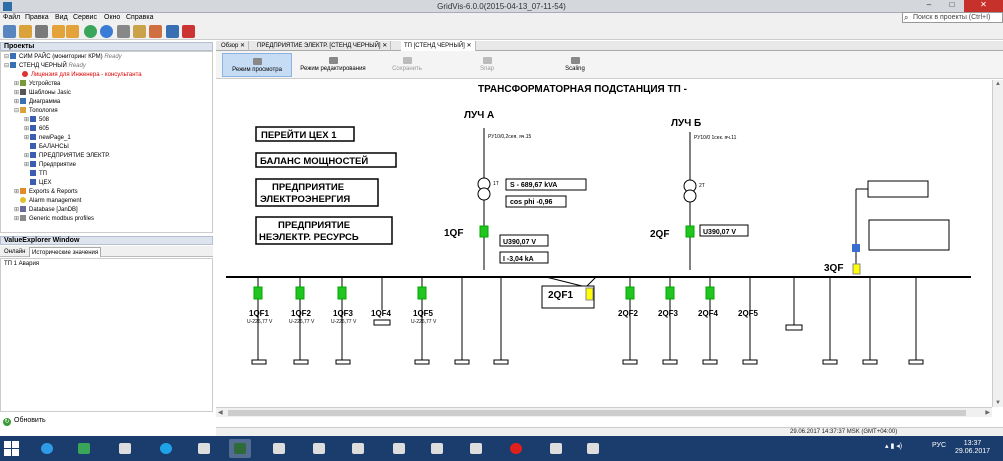 This screenshot has height=461, width=1003. Describe the element at coordinates (172, 31) in the screenshot. I see `users-icon` at that location.